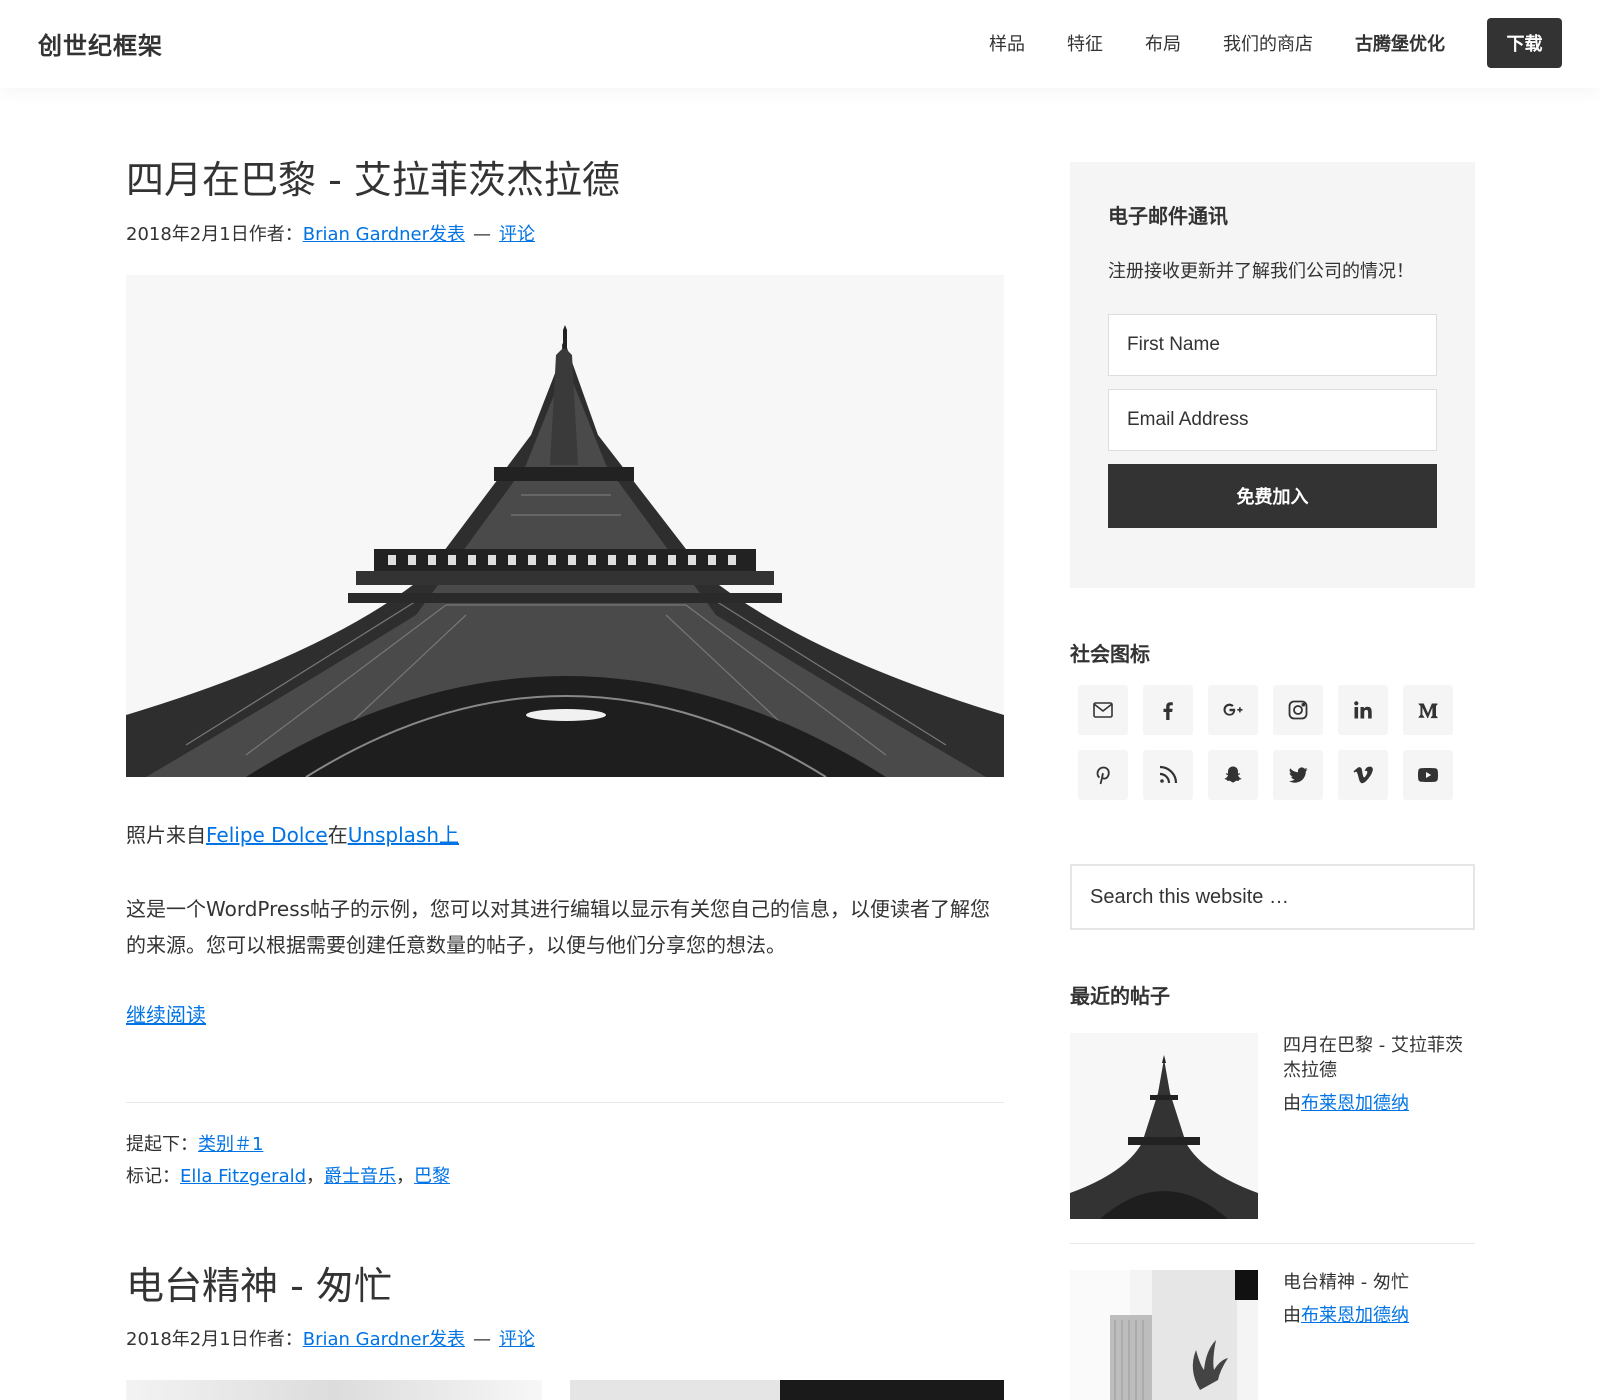 This screenshot has width=1600, height=1400. I want to click on search-input, so click(1272, 897).